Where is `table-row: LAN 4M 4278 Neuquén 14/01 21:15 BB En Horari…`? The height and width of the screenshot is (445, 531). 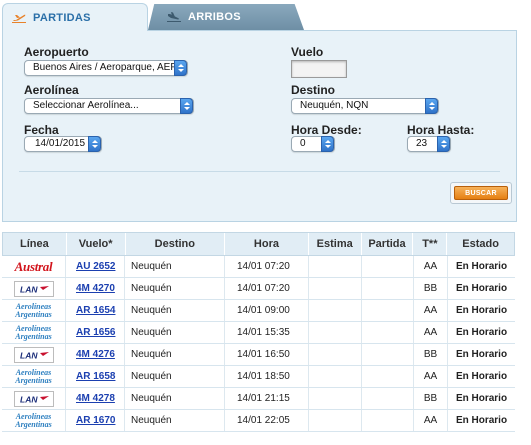 table-row: LAN 4M 4278 Neuquén 14/01 21:15 BB En Horari… is located at coordinates (258, 399).